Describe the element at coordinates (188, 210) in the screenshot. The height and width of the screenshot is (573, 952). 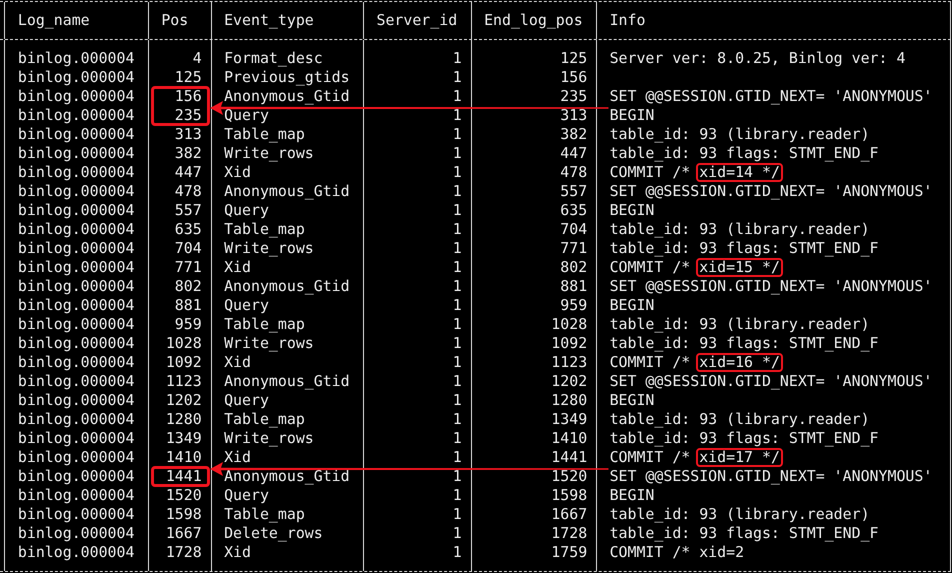
I see `table-cell: 557` at that location.